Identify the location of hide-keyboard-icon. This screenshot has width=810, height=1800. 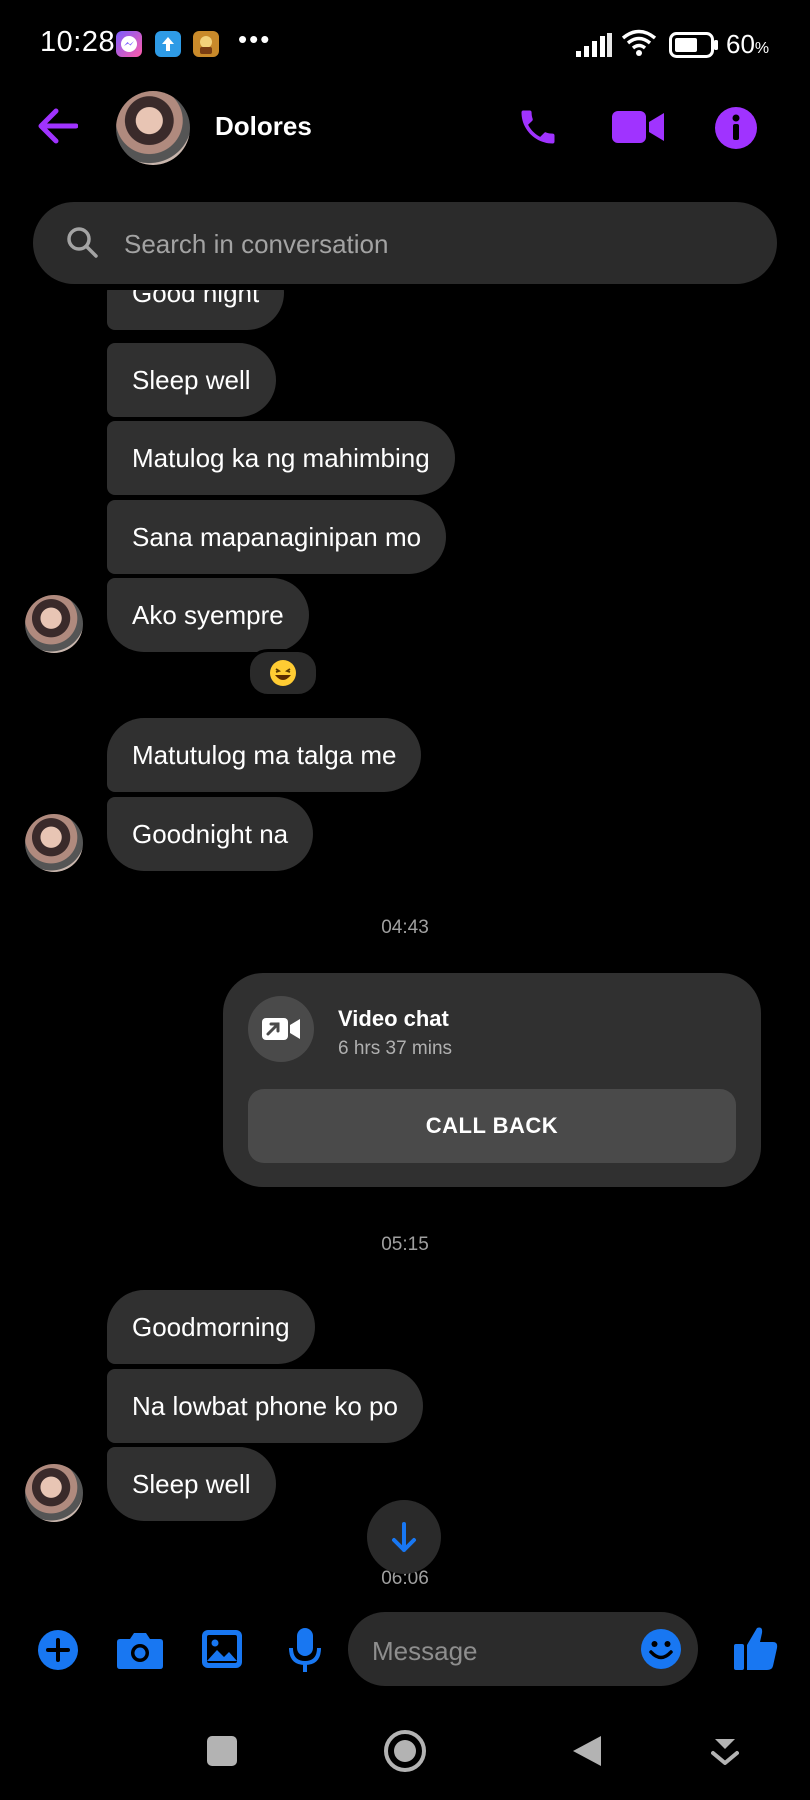
(725, 1752).